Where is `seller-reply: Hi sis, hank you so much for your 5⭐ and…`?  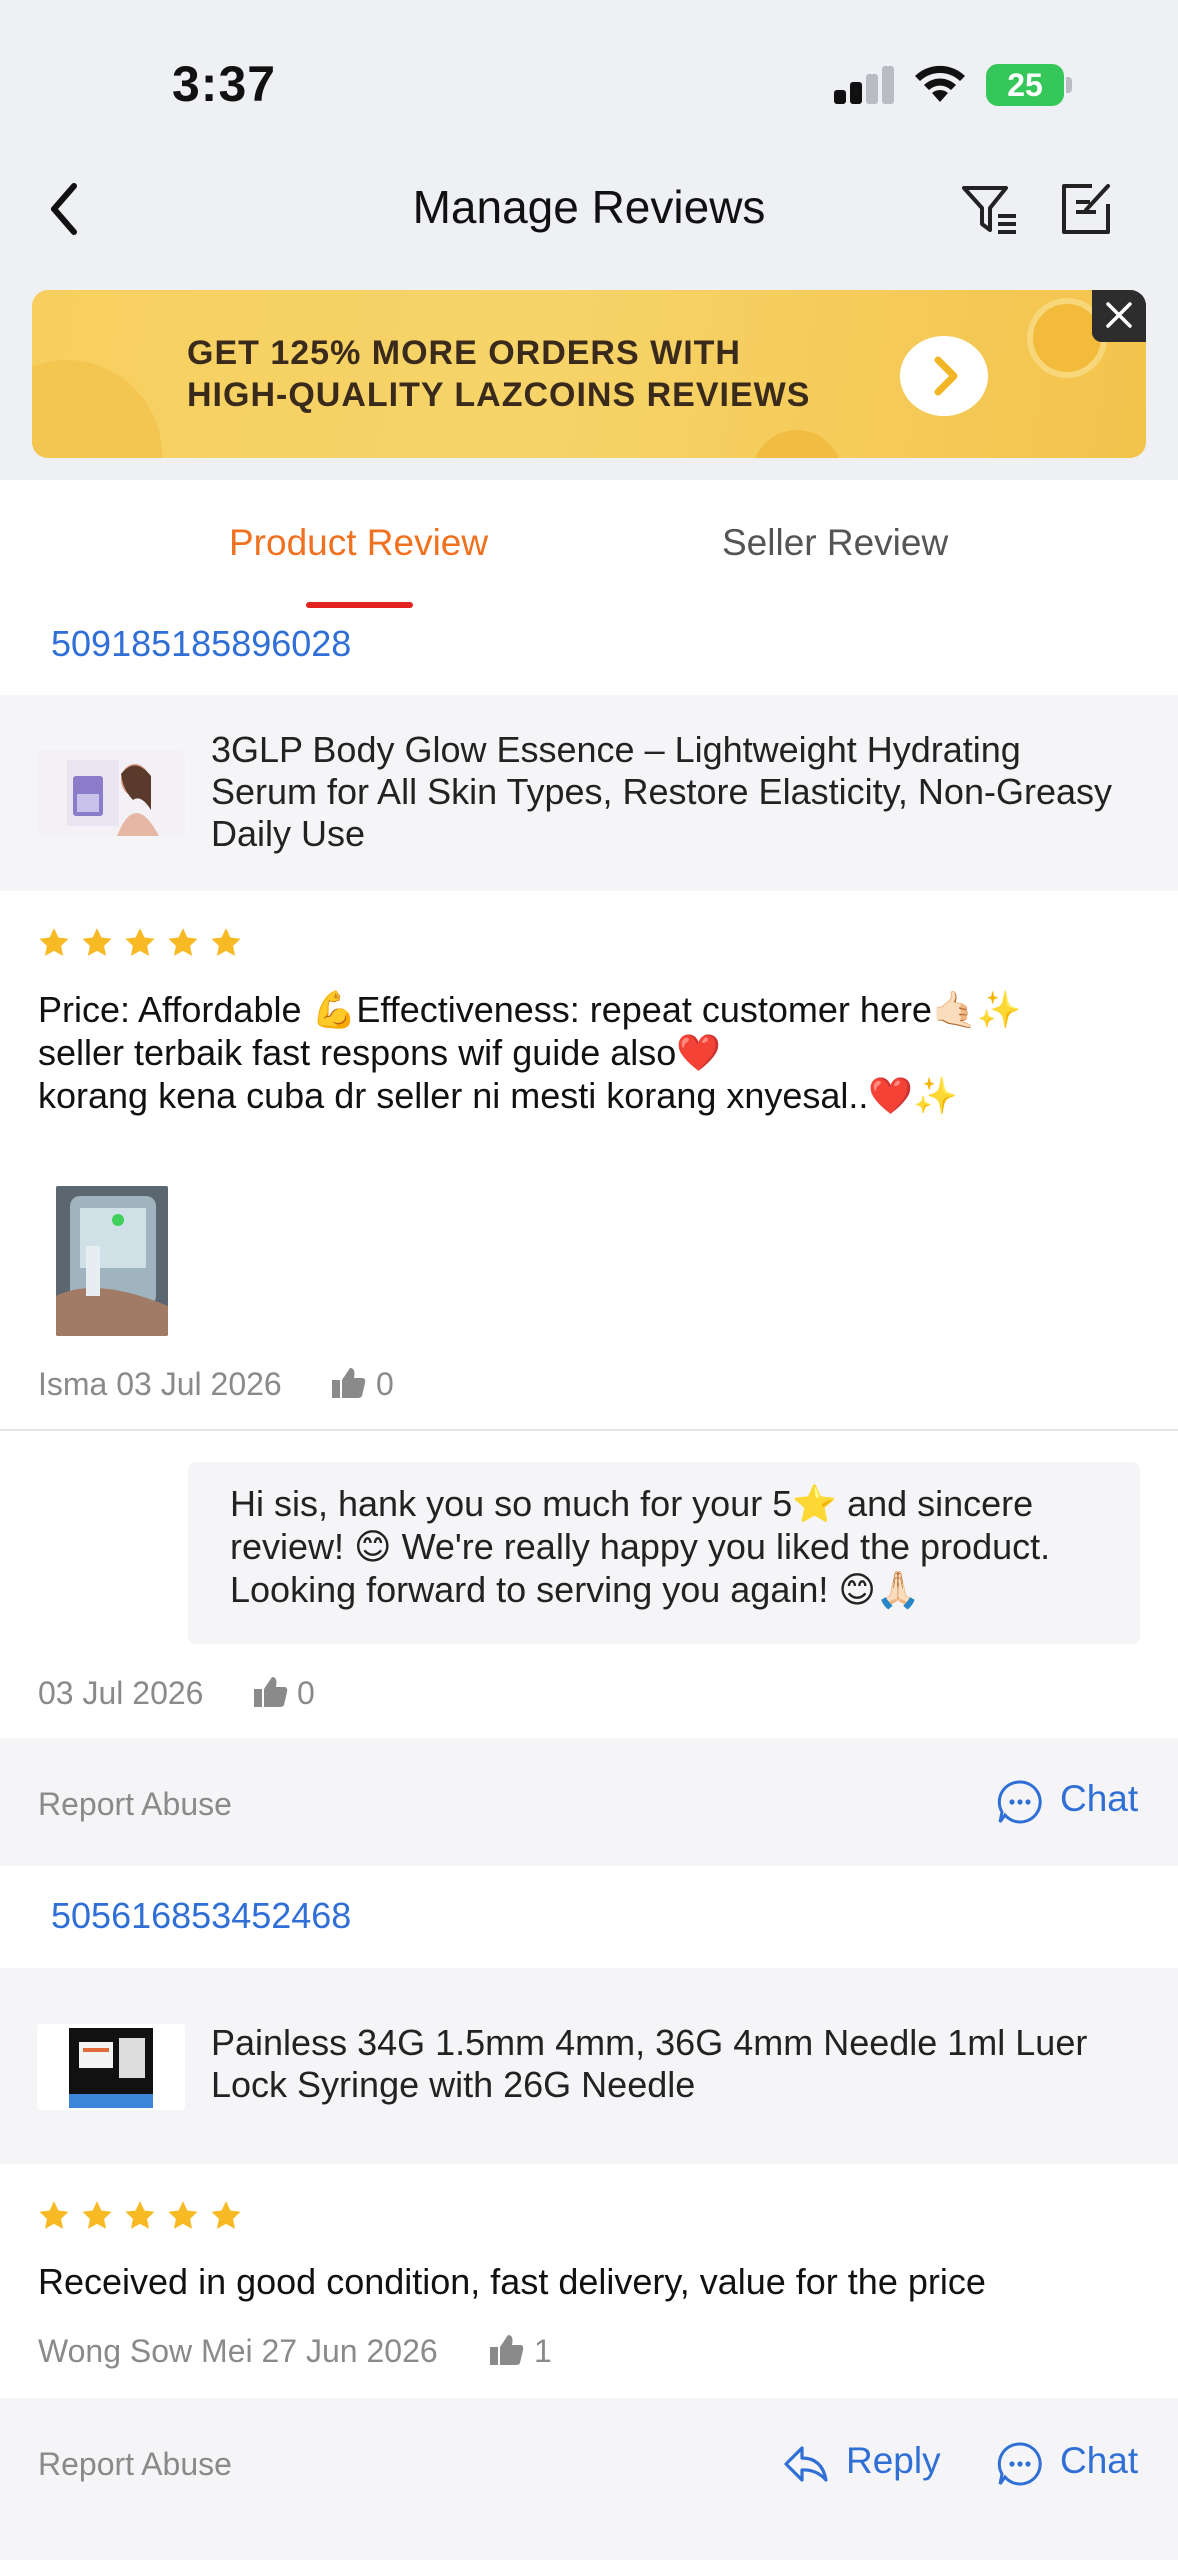
seller-reply: Hi sis, hank you so much for your 5⭐ and… is located at coordinates (664, 1553).